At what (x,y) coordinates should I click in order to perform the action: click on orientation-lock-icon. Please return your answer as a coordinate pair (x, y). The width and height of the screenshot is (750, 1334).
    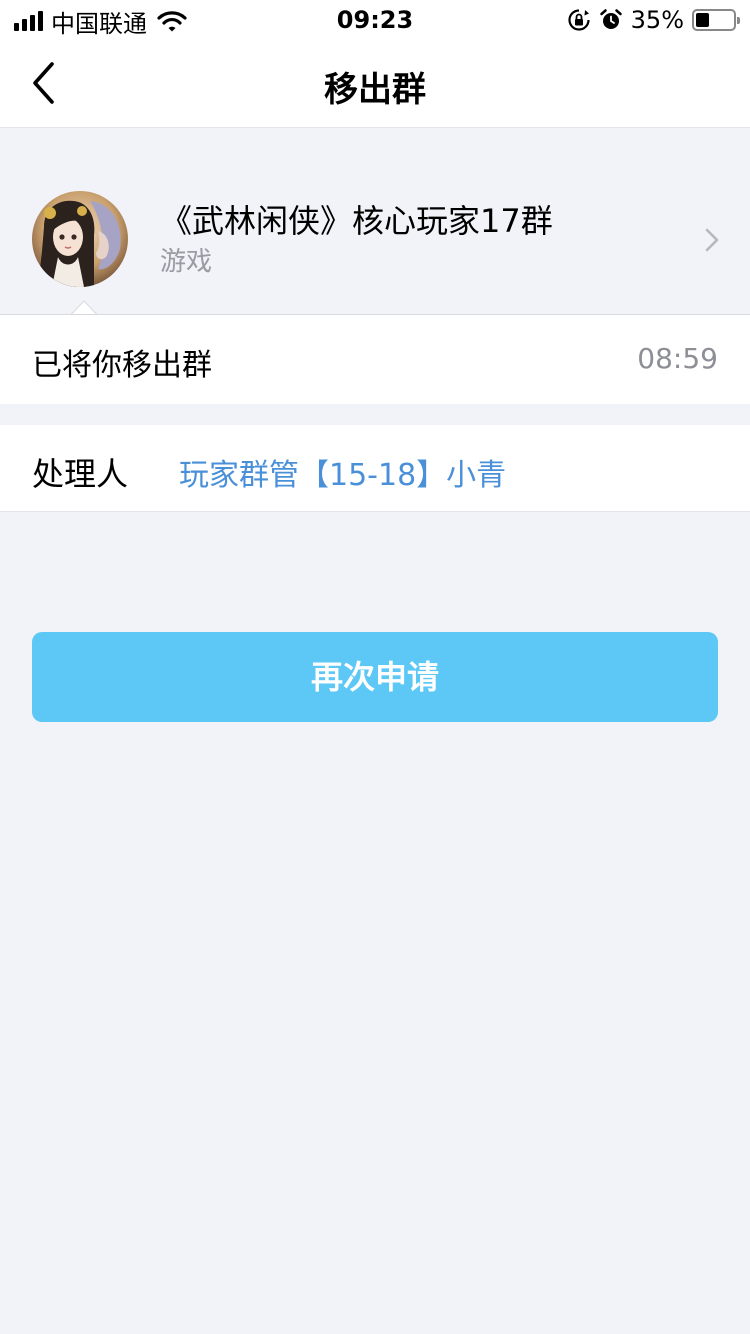
    Looking at the image, I should click on (579, 20).